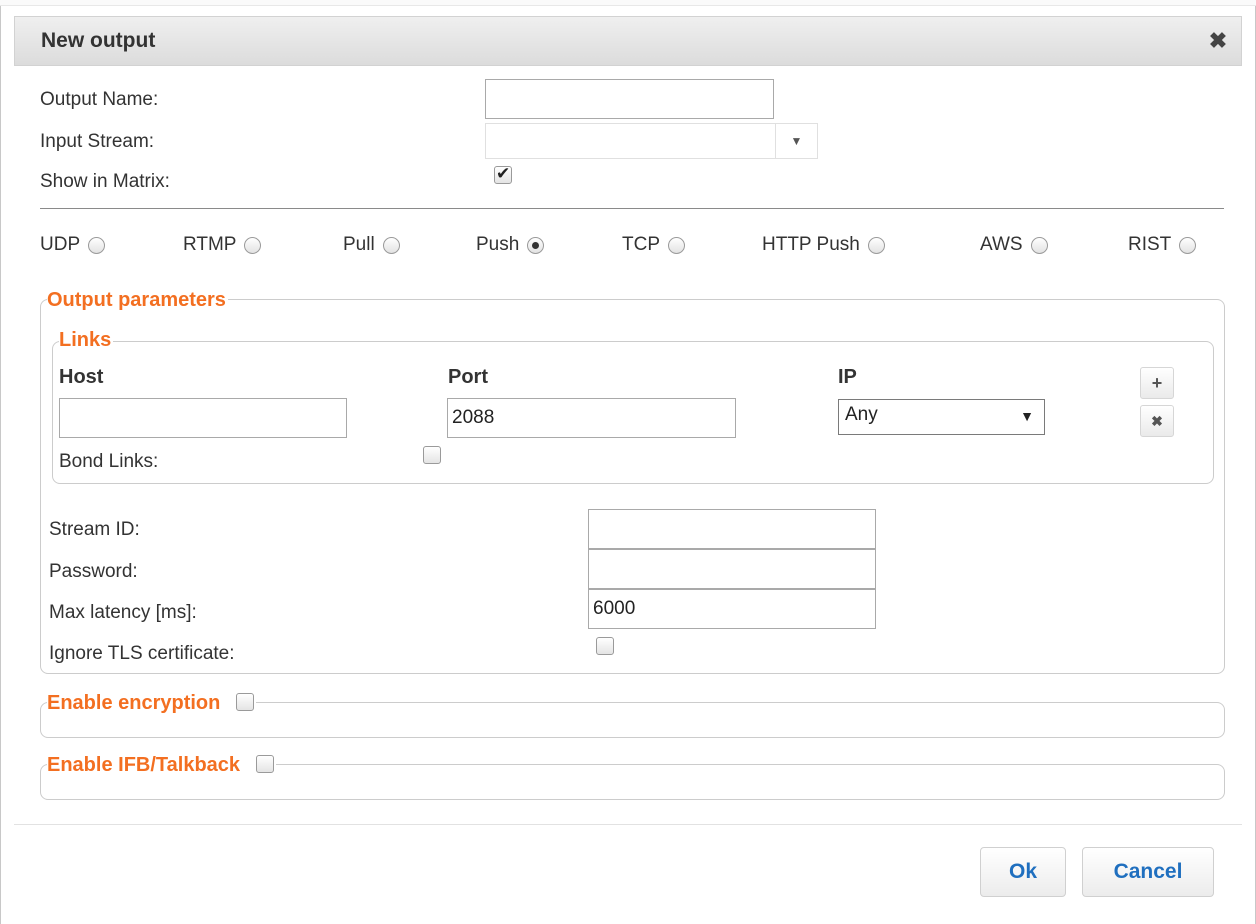 This screenshot has width=1256, height=924. I want to click on remove-link-button: ✖, so click(1157, 421).